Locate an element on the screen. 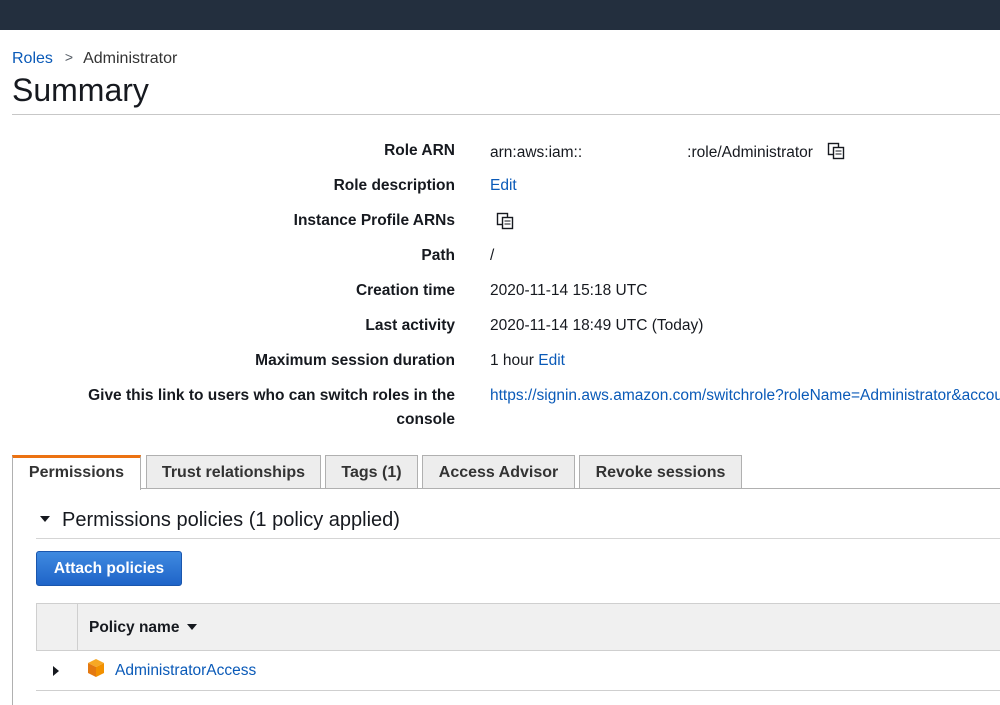 Image resolution: width=1000 pixels, height=705 pixels. console-top-bar is located at coordinates (500, 15).